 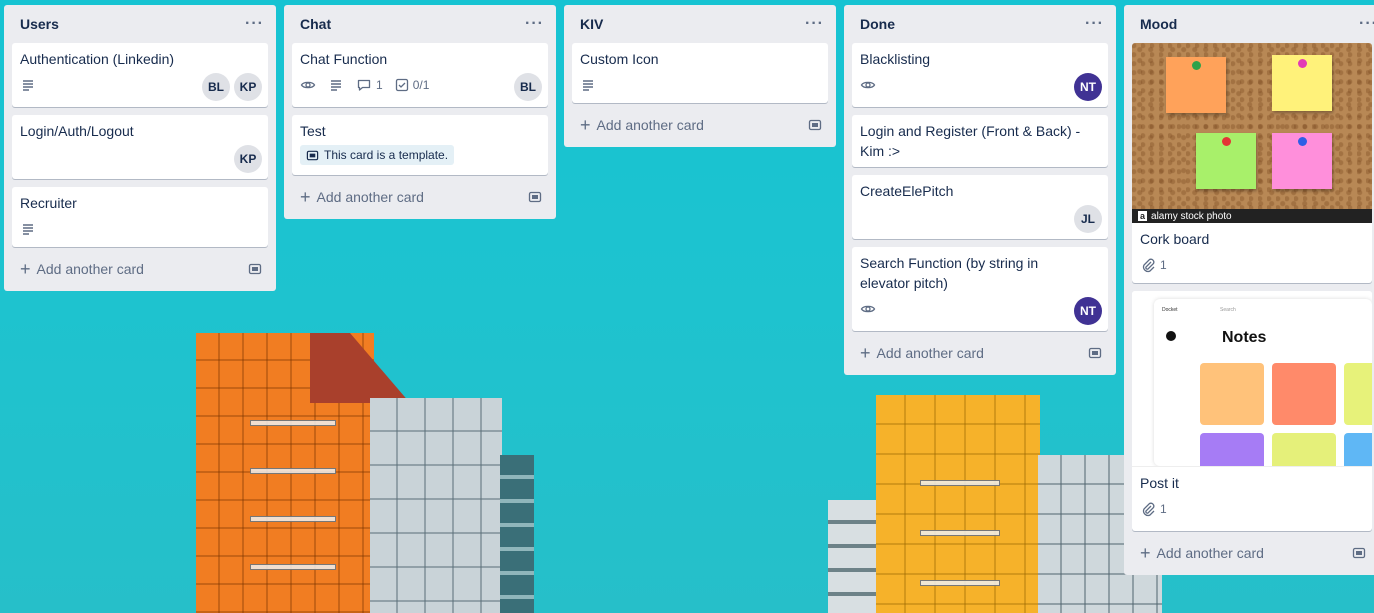 What do you see at coordinates (1171, 336) in the screenshot?
I see `add-icon` at bounding box center [1171, 336].